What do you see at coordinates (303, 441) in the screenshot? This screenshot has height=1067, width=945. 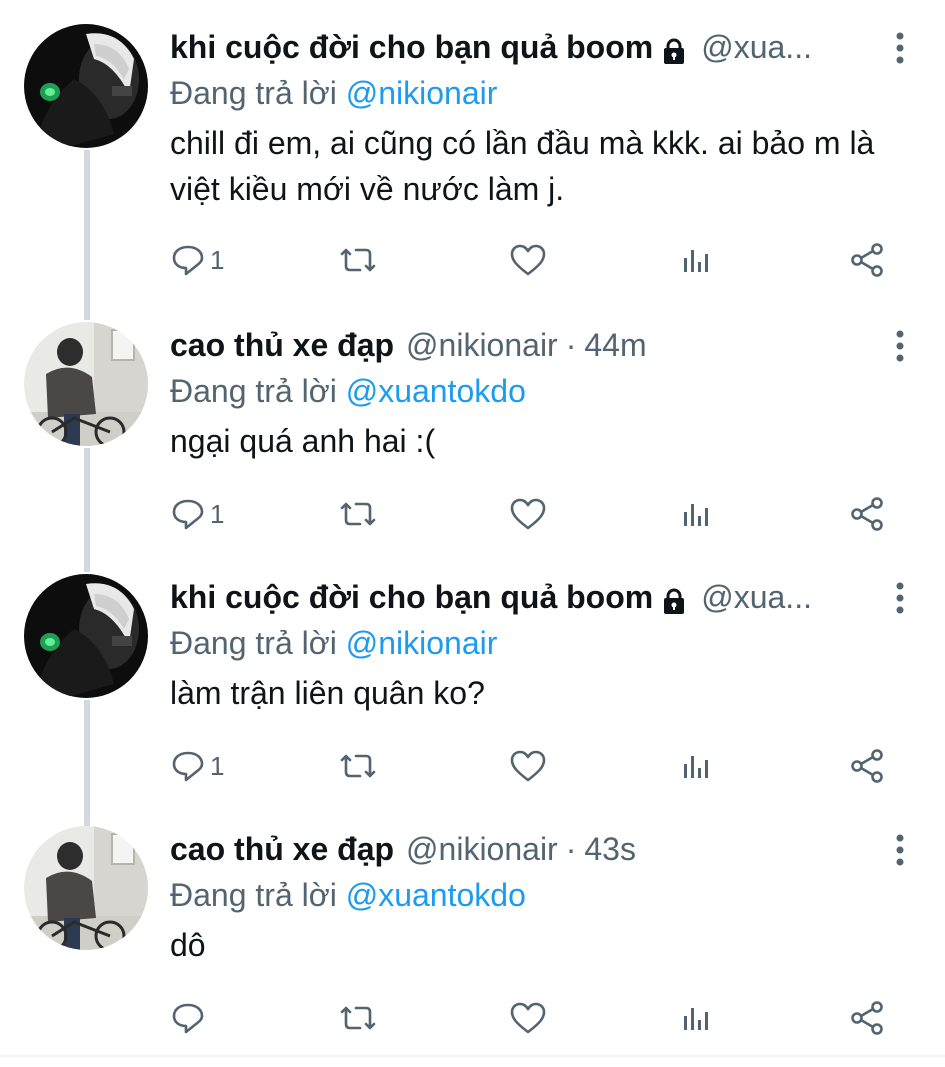 I see `tweet-text: ngại quá anh hai :(` at bounding box center [303, 441].